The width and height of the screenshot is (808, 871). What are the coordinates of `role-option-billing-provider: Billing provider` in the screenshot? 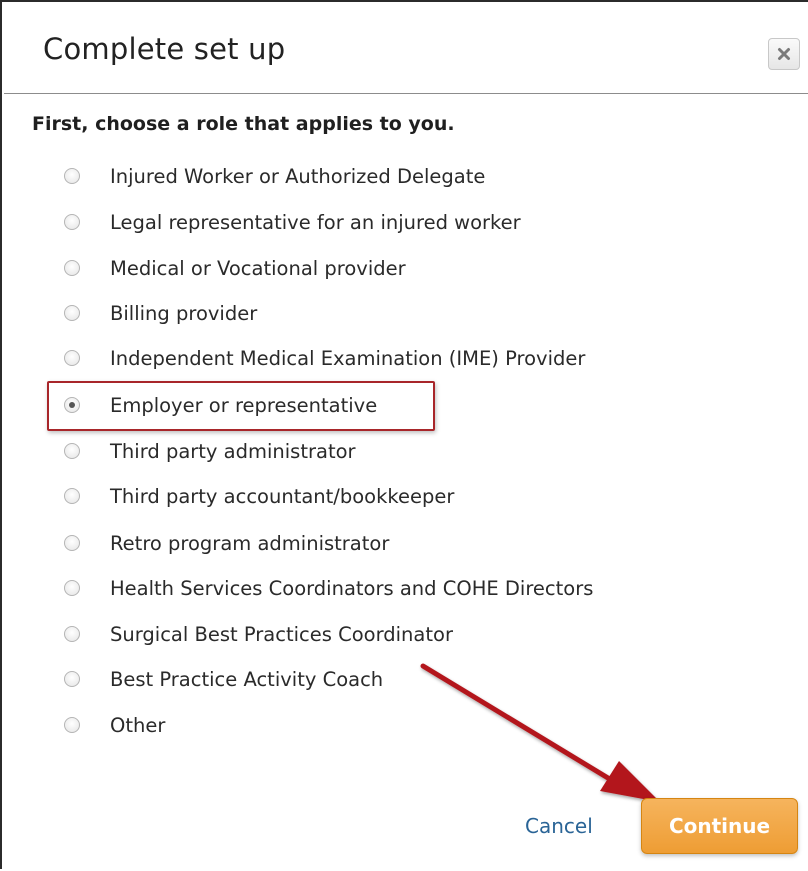 It's located at (160, 313).